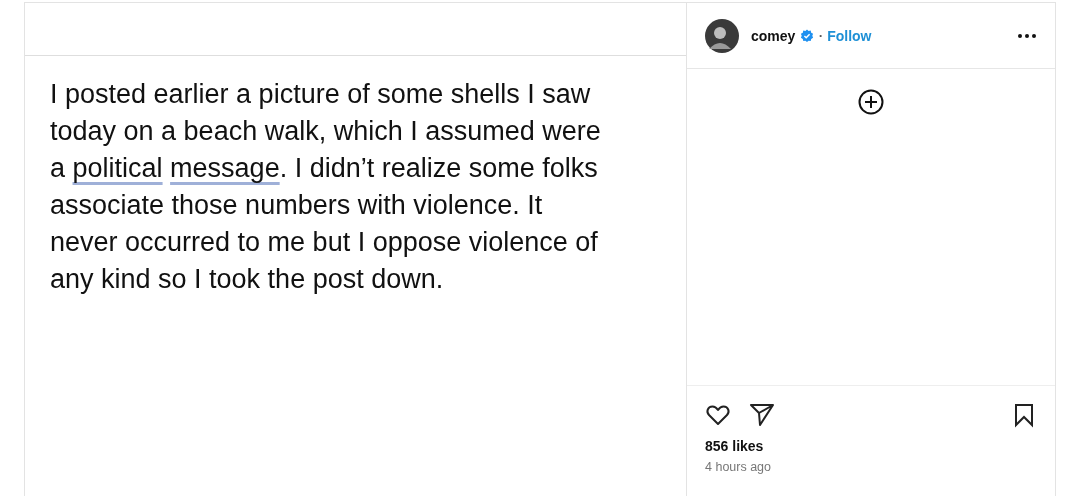  I want to click on more-options-icon, so click(1027, 35).